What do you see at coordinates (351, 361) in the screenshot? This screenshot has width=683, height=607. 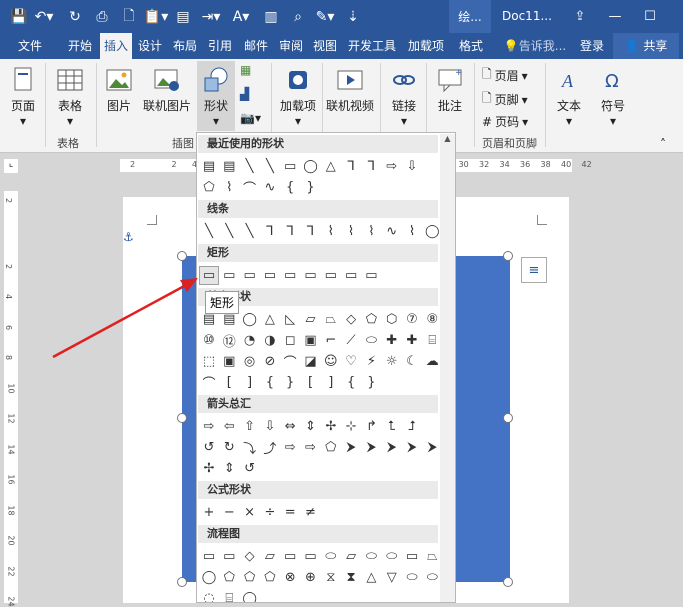 I see `shape-option: ♡` at bounding box center [351, 361].